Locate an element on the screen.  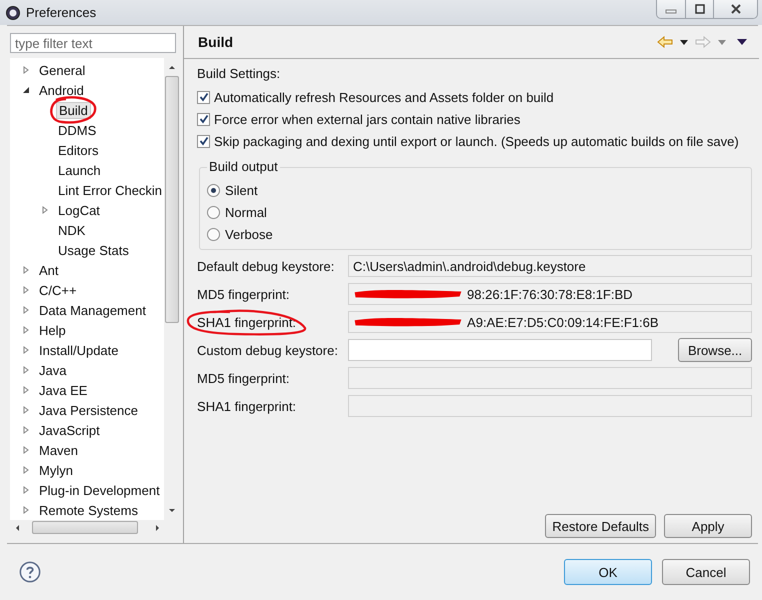
tree-item: Build is located at coordinates (73, 110).